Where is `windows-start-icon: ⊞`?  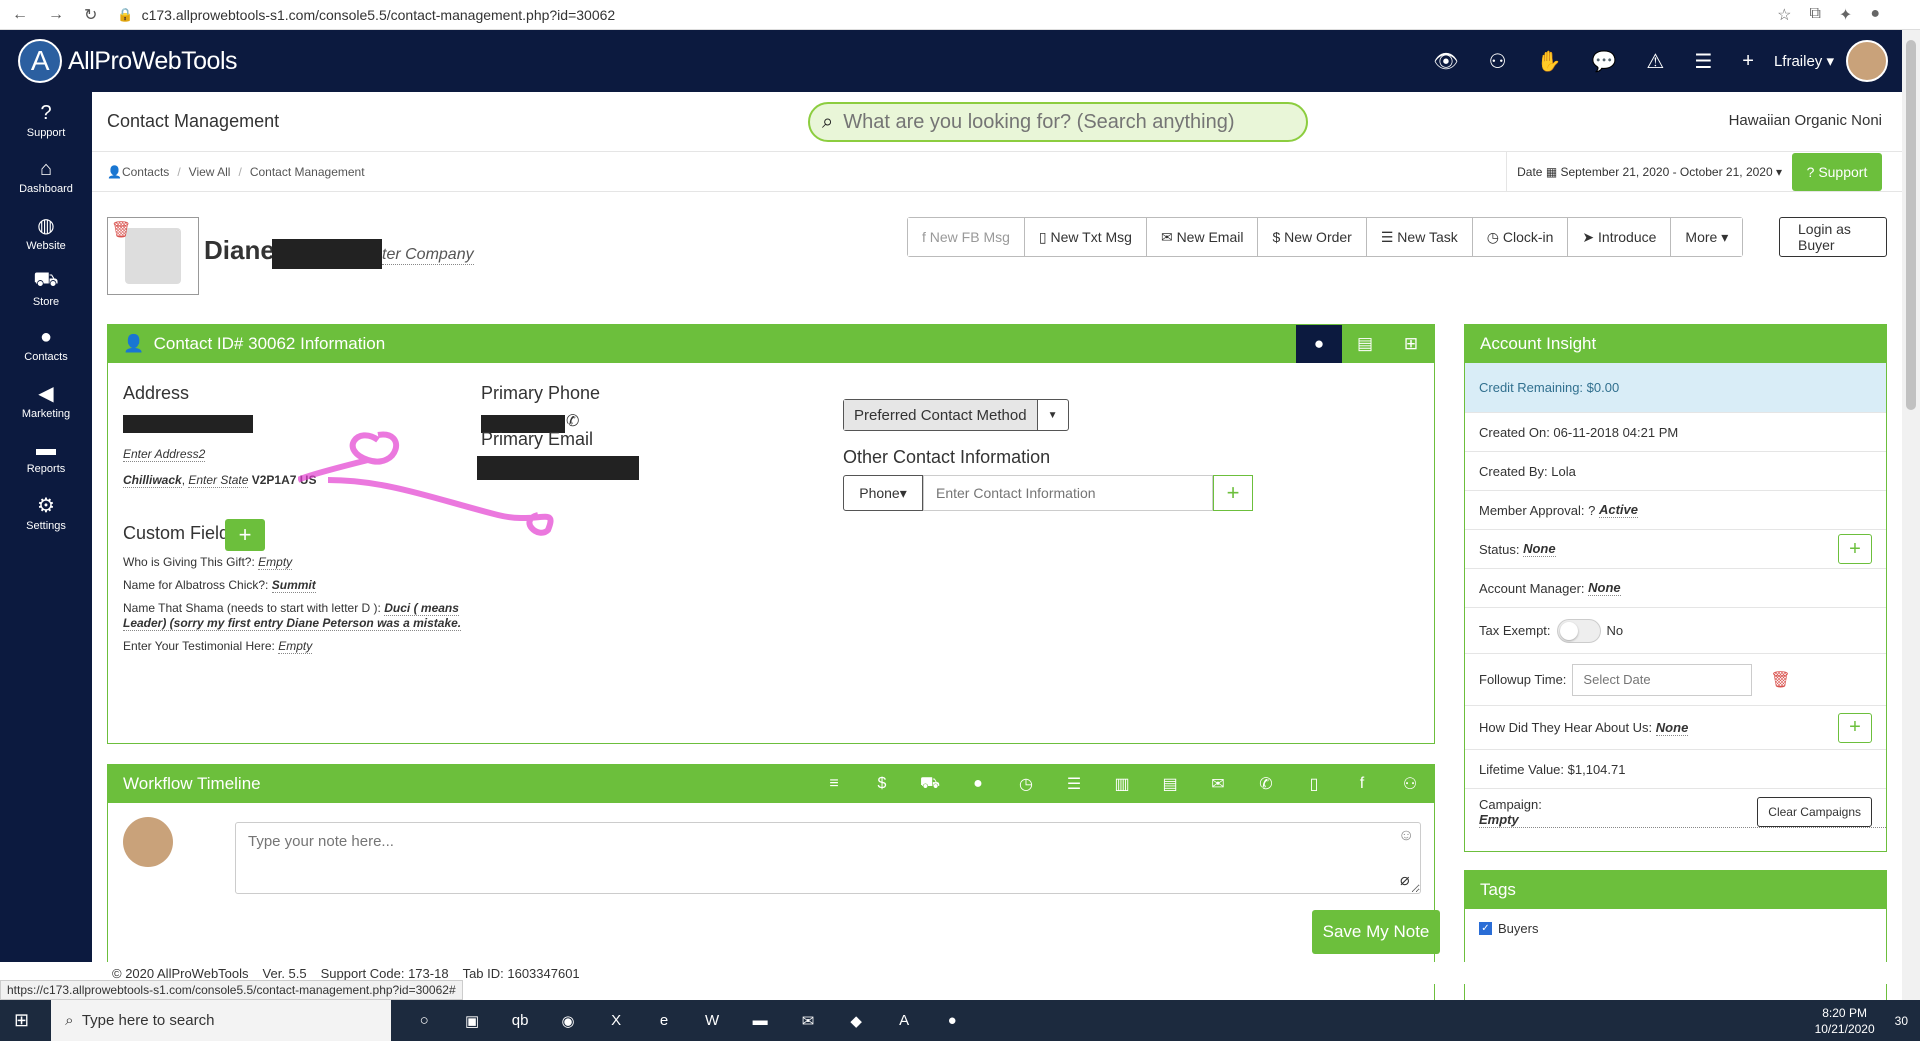 windows-start-icon: ⊞ is located at coordinates (21, 1020).